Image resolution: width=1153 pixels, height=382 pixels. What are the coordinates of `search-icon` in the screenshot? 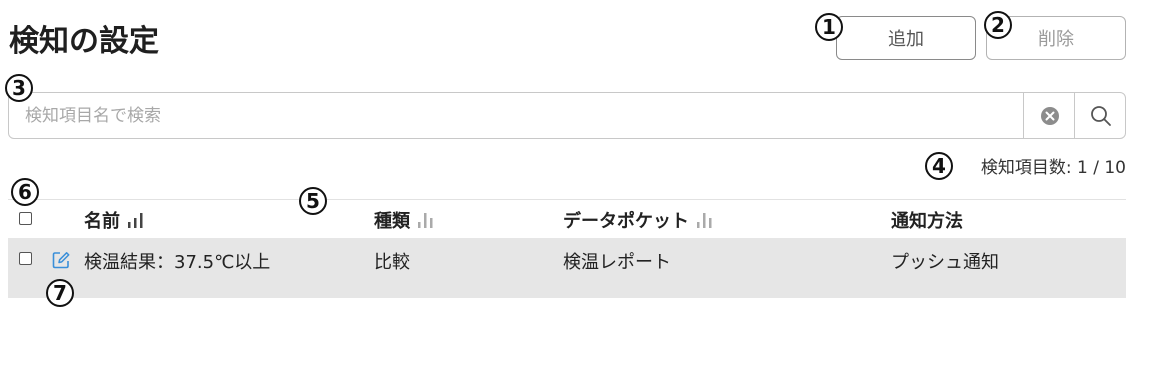 It's located at (1101, 115).